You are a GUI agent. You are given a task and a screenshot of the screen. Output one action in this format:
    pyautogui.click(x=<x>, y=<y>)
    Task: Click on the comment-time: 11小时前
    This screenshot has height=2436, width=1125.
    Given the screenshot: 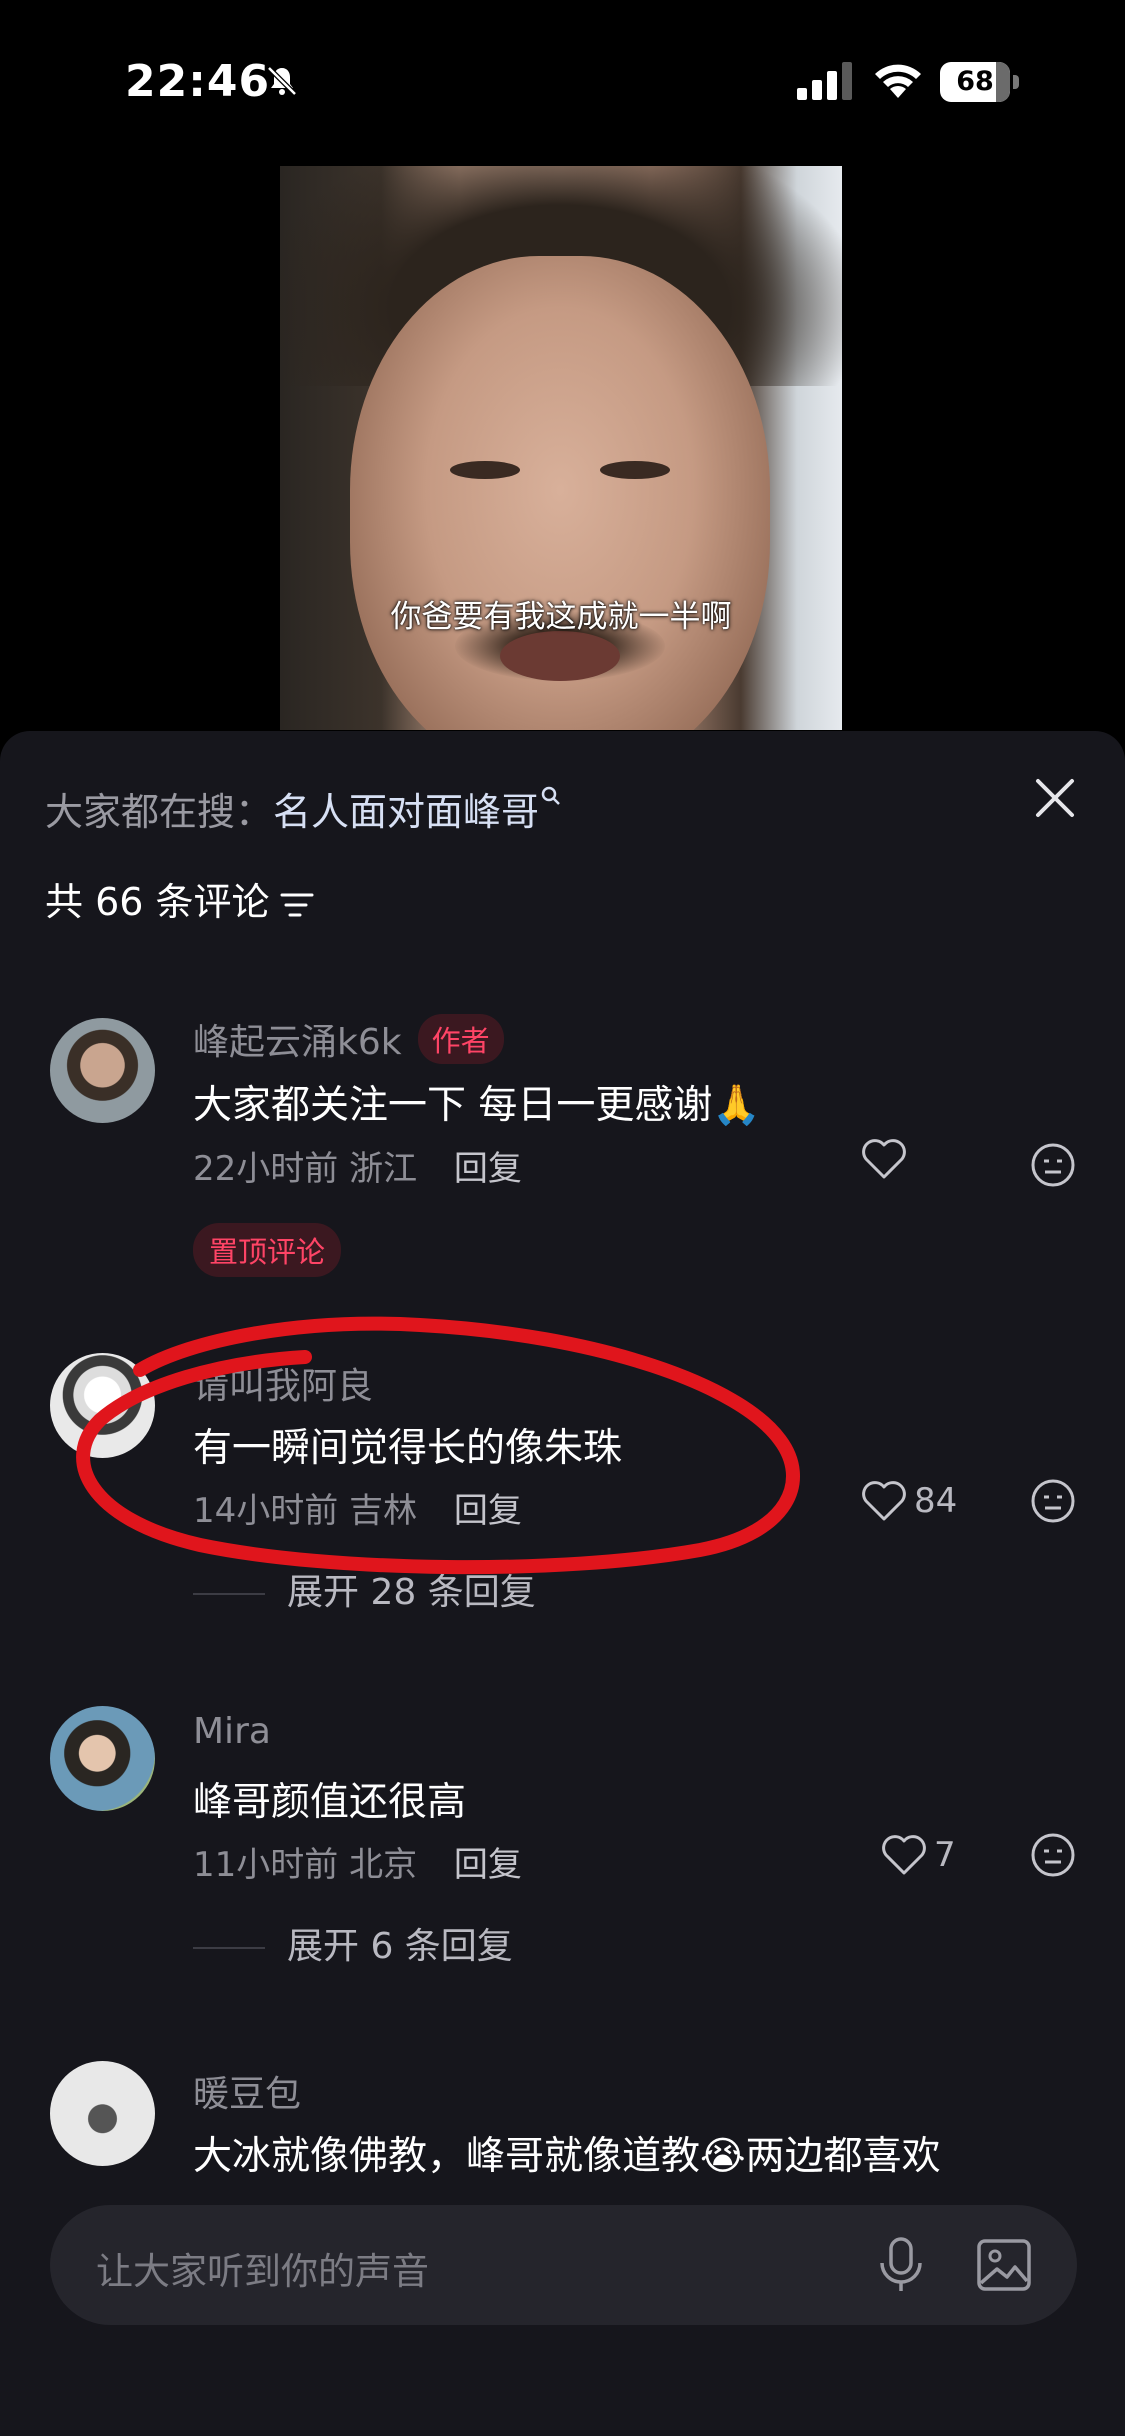 What is the action you would take?
    pyautogui.click(x=271, y=1865)
    